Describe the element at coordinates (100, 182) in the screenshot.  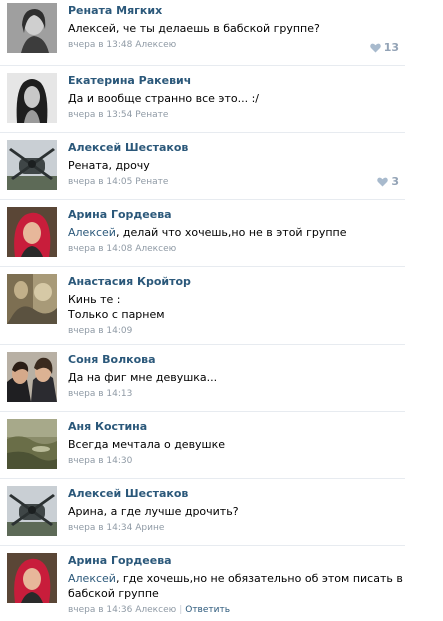
I see `comment-time: вчера в 14:05` at that location.